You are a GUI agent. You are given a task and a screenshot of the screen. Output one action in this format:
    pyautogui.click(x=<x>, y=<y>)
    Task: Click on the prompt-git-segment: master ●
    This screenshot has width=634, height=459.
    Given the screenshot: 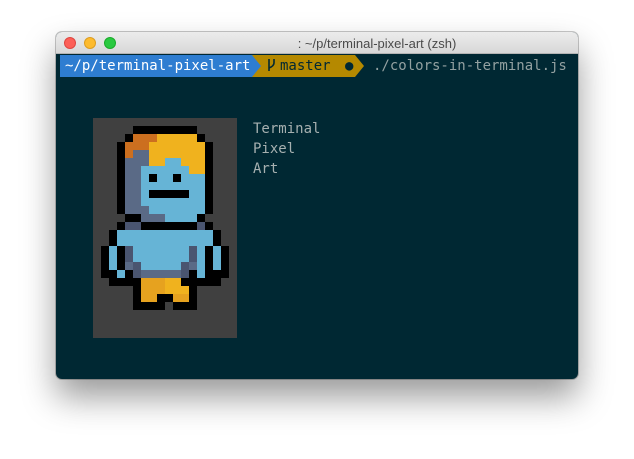 What is the action you would take?
    pyautogui.click(x=303, y=66)
    